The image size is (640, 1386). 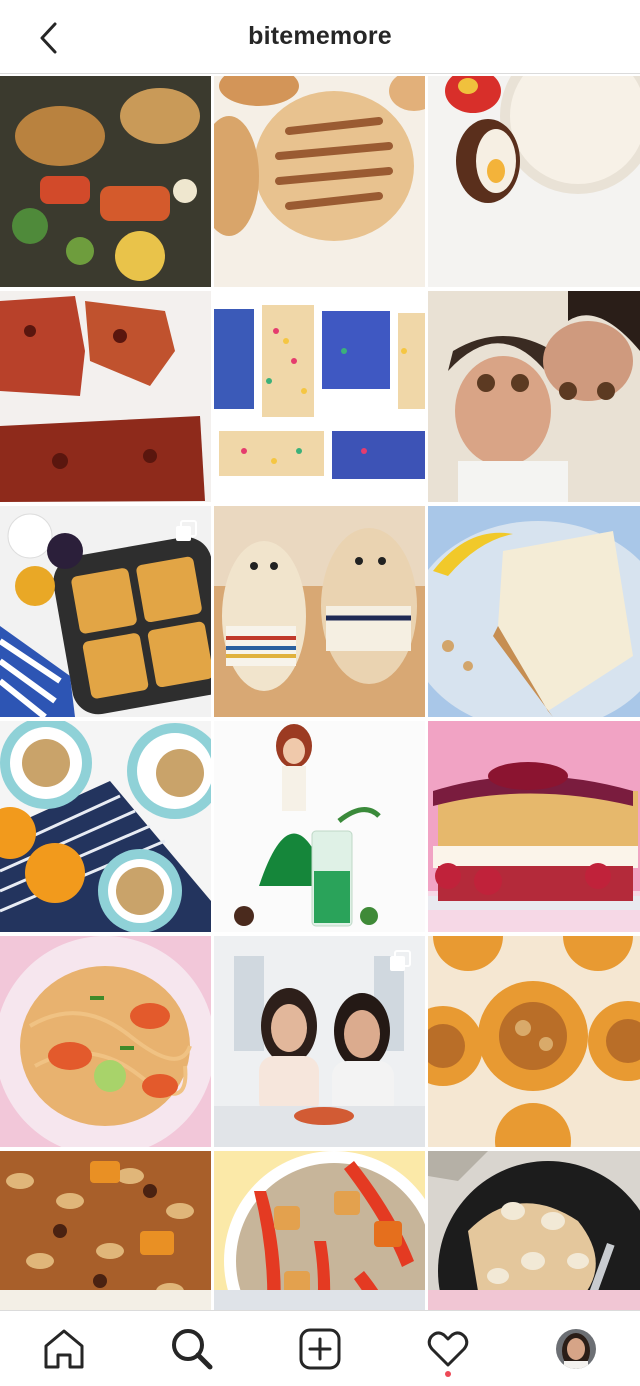 I want to click on tab-home, so click(x=64, y=1349).